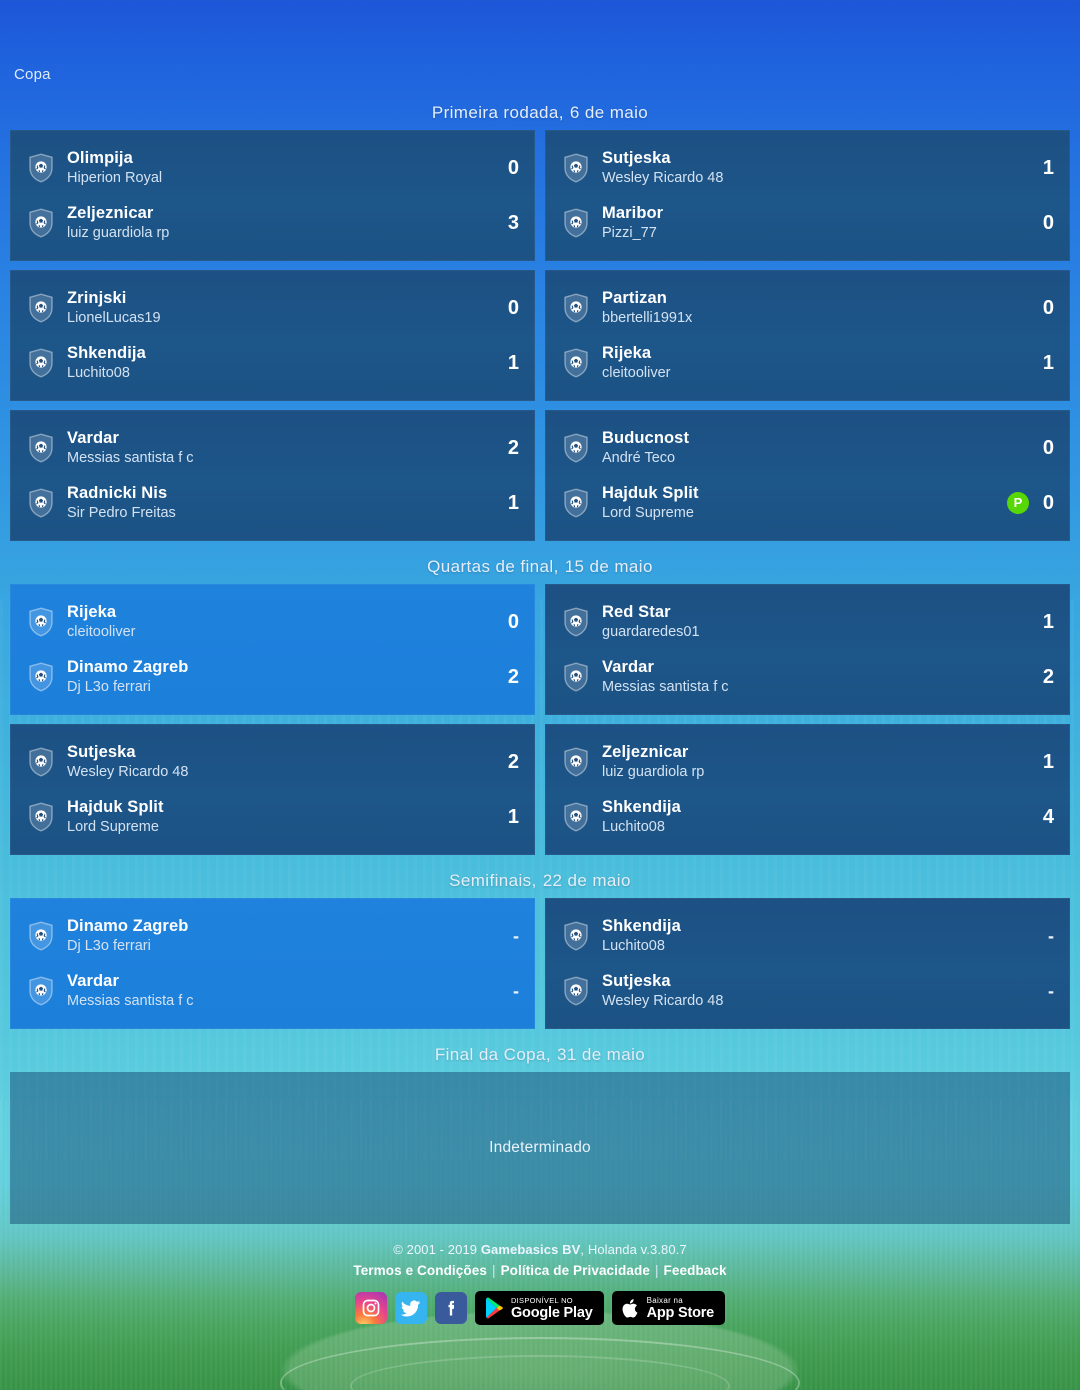  Describe the element at coordinates (808, 502) in the screenshot. I see `away-team-row: Hajduk Split Lord Supreme P 0` at that location.